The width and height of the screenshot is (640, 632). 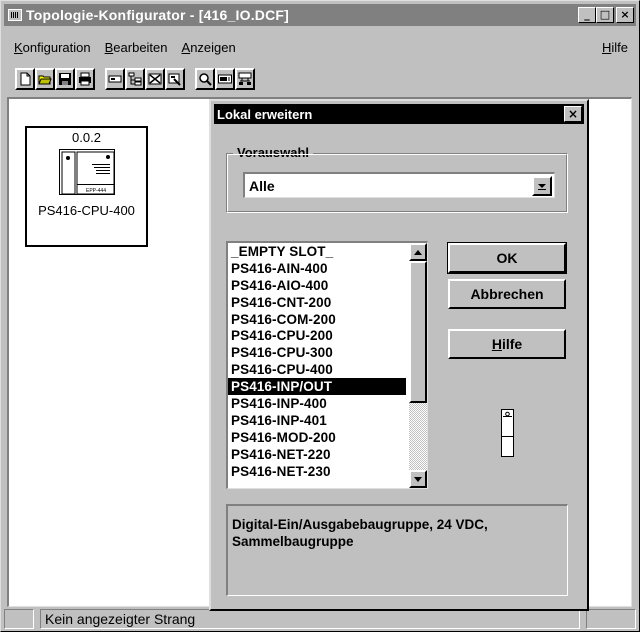 I want to click on list-item: PS416-CNT-200, so click(x=317, y=302).